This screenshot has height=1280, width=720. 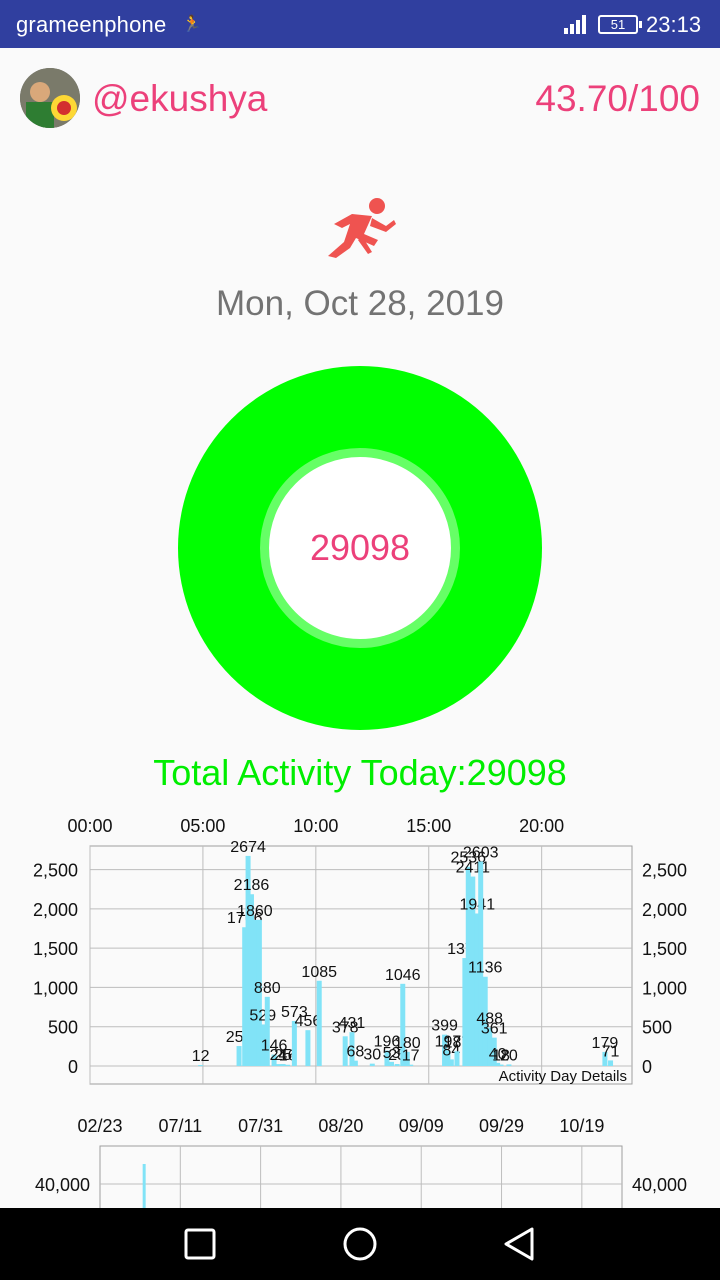 What do you see at coordinates (360, 772) in the screenshot?
I see `total-activity: Total Activity Today:29098` at bounding box center [360, 772].